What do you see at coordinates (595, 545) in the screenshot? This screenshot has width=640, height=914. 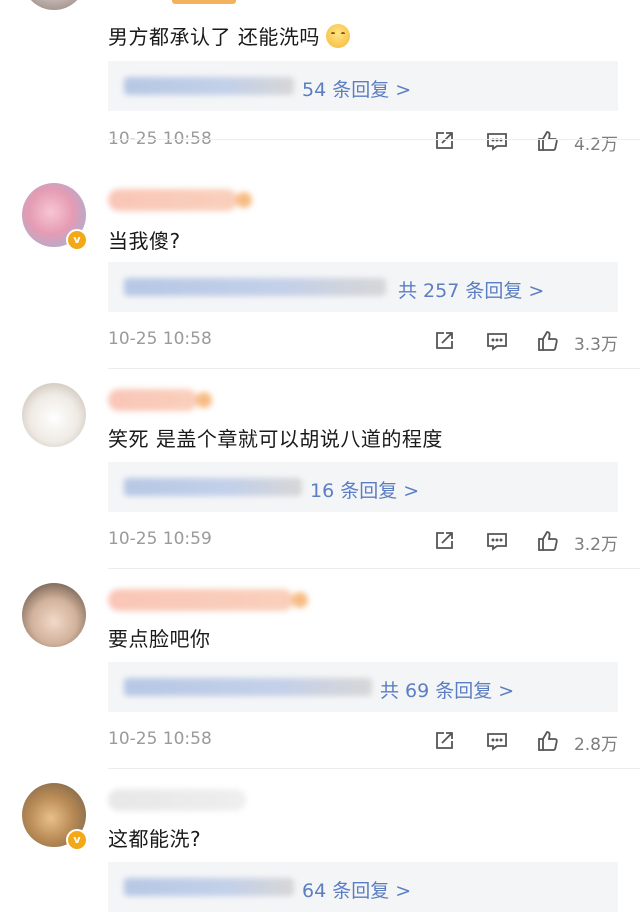 I see `like-count: 3.2万` at bounding box center [595, 545].